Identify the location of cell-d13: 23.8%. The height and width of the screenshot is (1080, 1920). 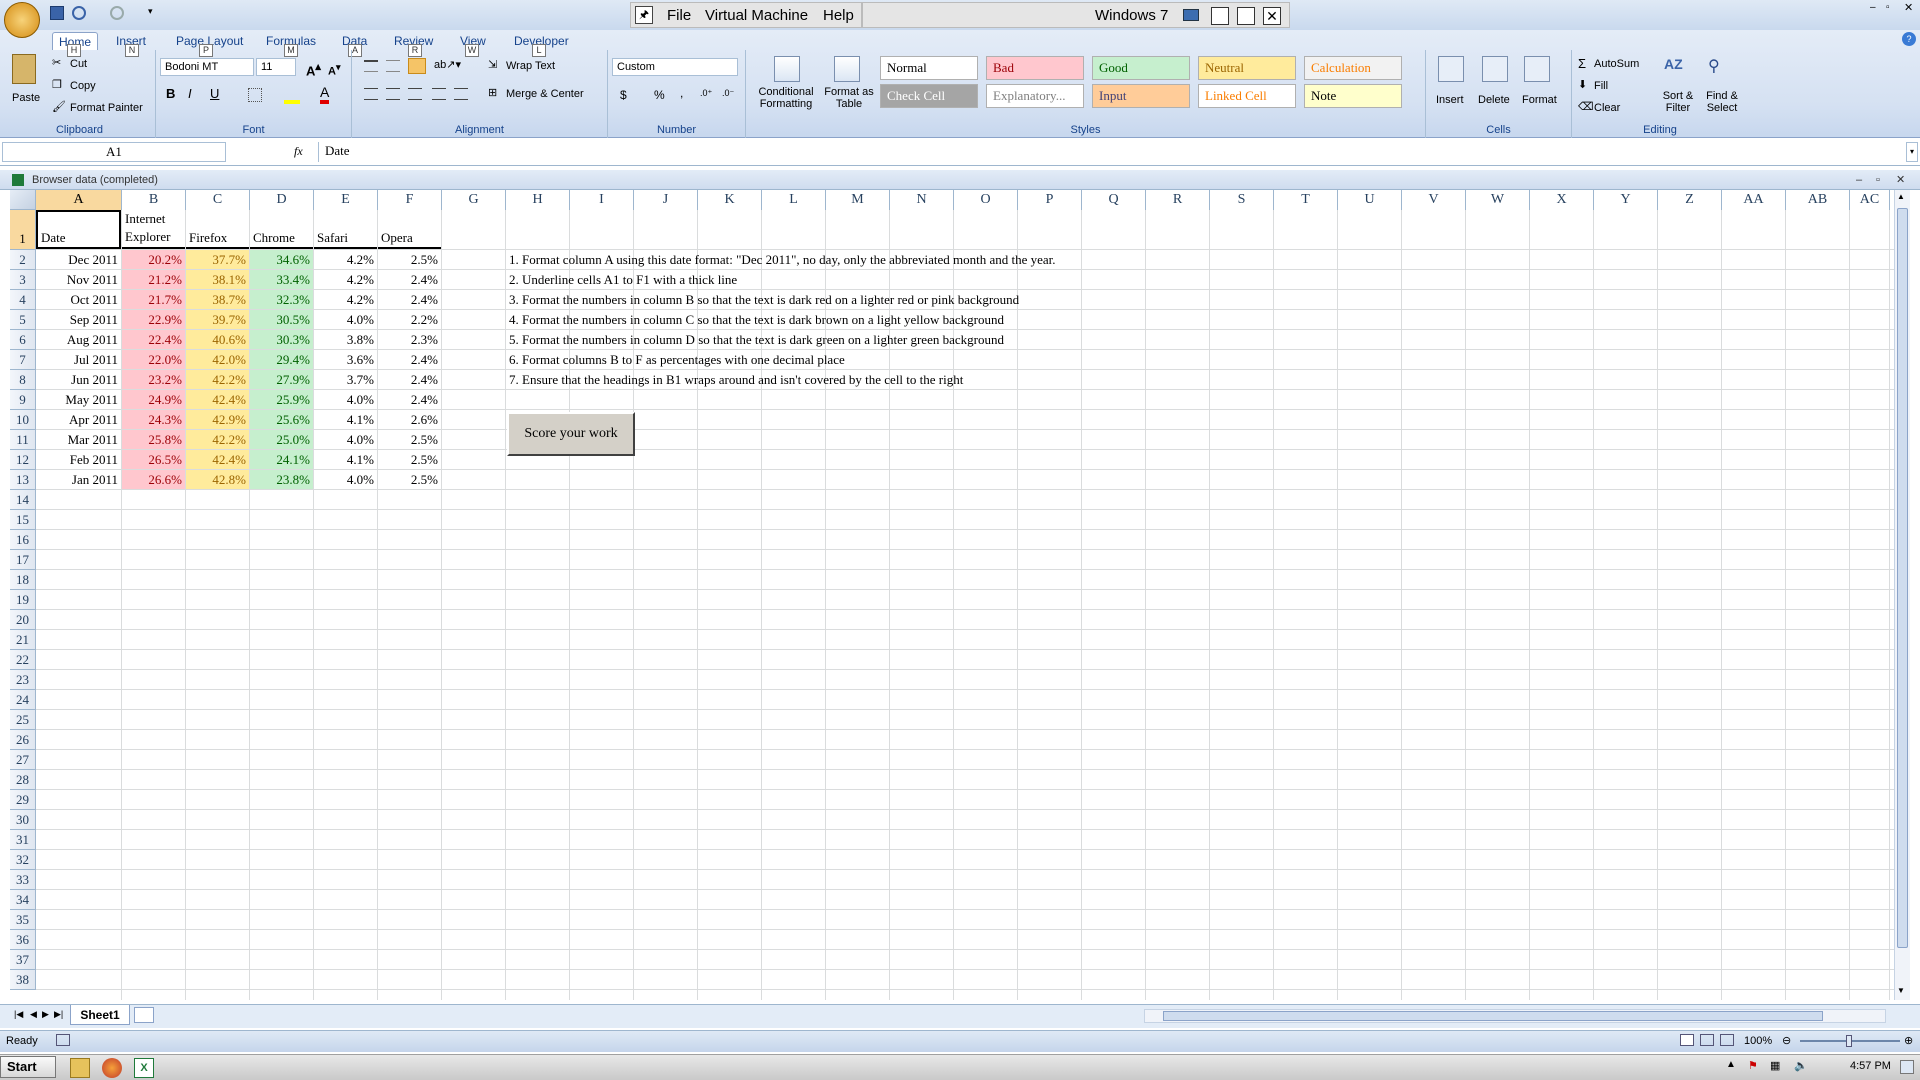
(281, 479).